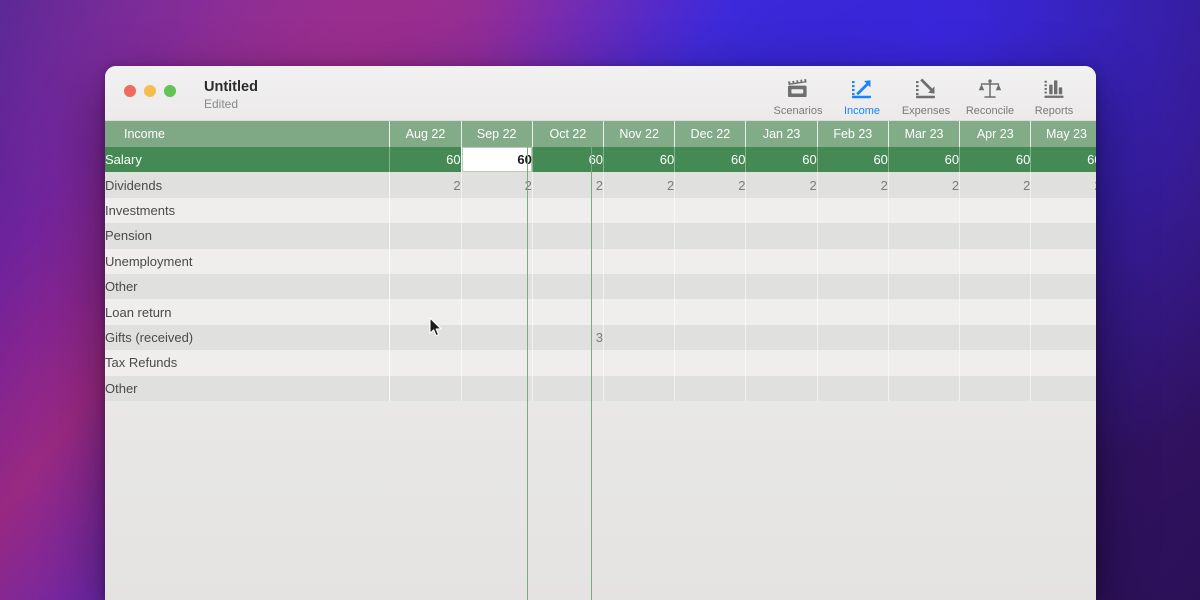 The image size is (1200, 600). What do you see at coordinates (568, 134) in the screenshot?
I see `column-header: Oct 22` at bounding box center [568, 134].